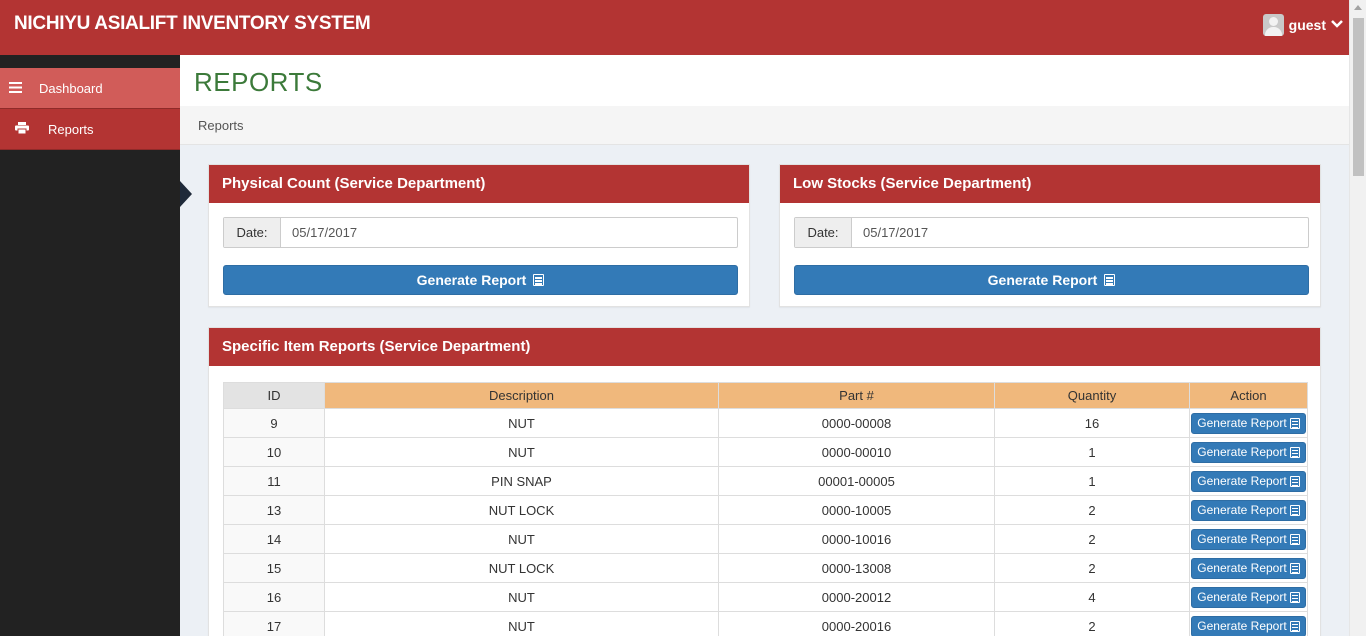  What do you see at coordinates (856, 539) in the screenshot?
I see `cell-part: 0000-10016` at bounding box center [856, 539].